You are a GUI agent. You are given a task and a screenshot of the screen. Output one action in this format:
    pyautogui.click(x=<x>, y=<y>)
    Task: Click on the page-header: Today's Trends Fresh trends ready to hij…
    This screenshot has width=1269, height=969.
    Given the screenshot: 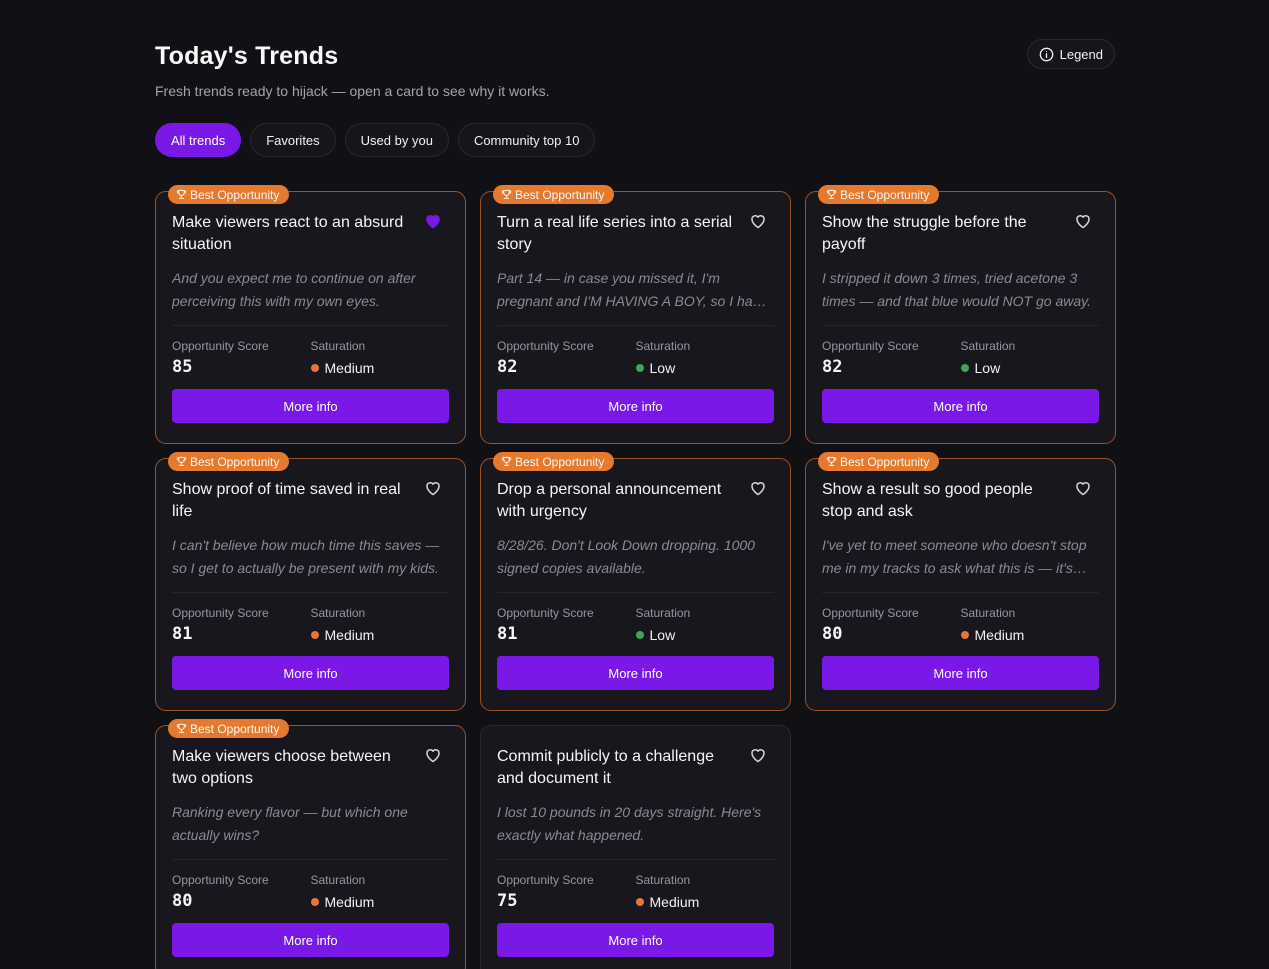 What is the action you would take?
    pyautogui.click(x=635, y=69)
    